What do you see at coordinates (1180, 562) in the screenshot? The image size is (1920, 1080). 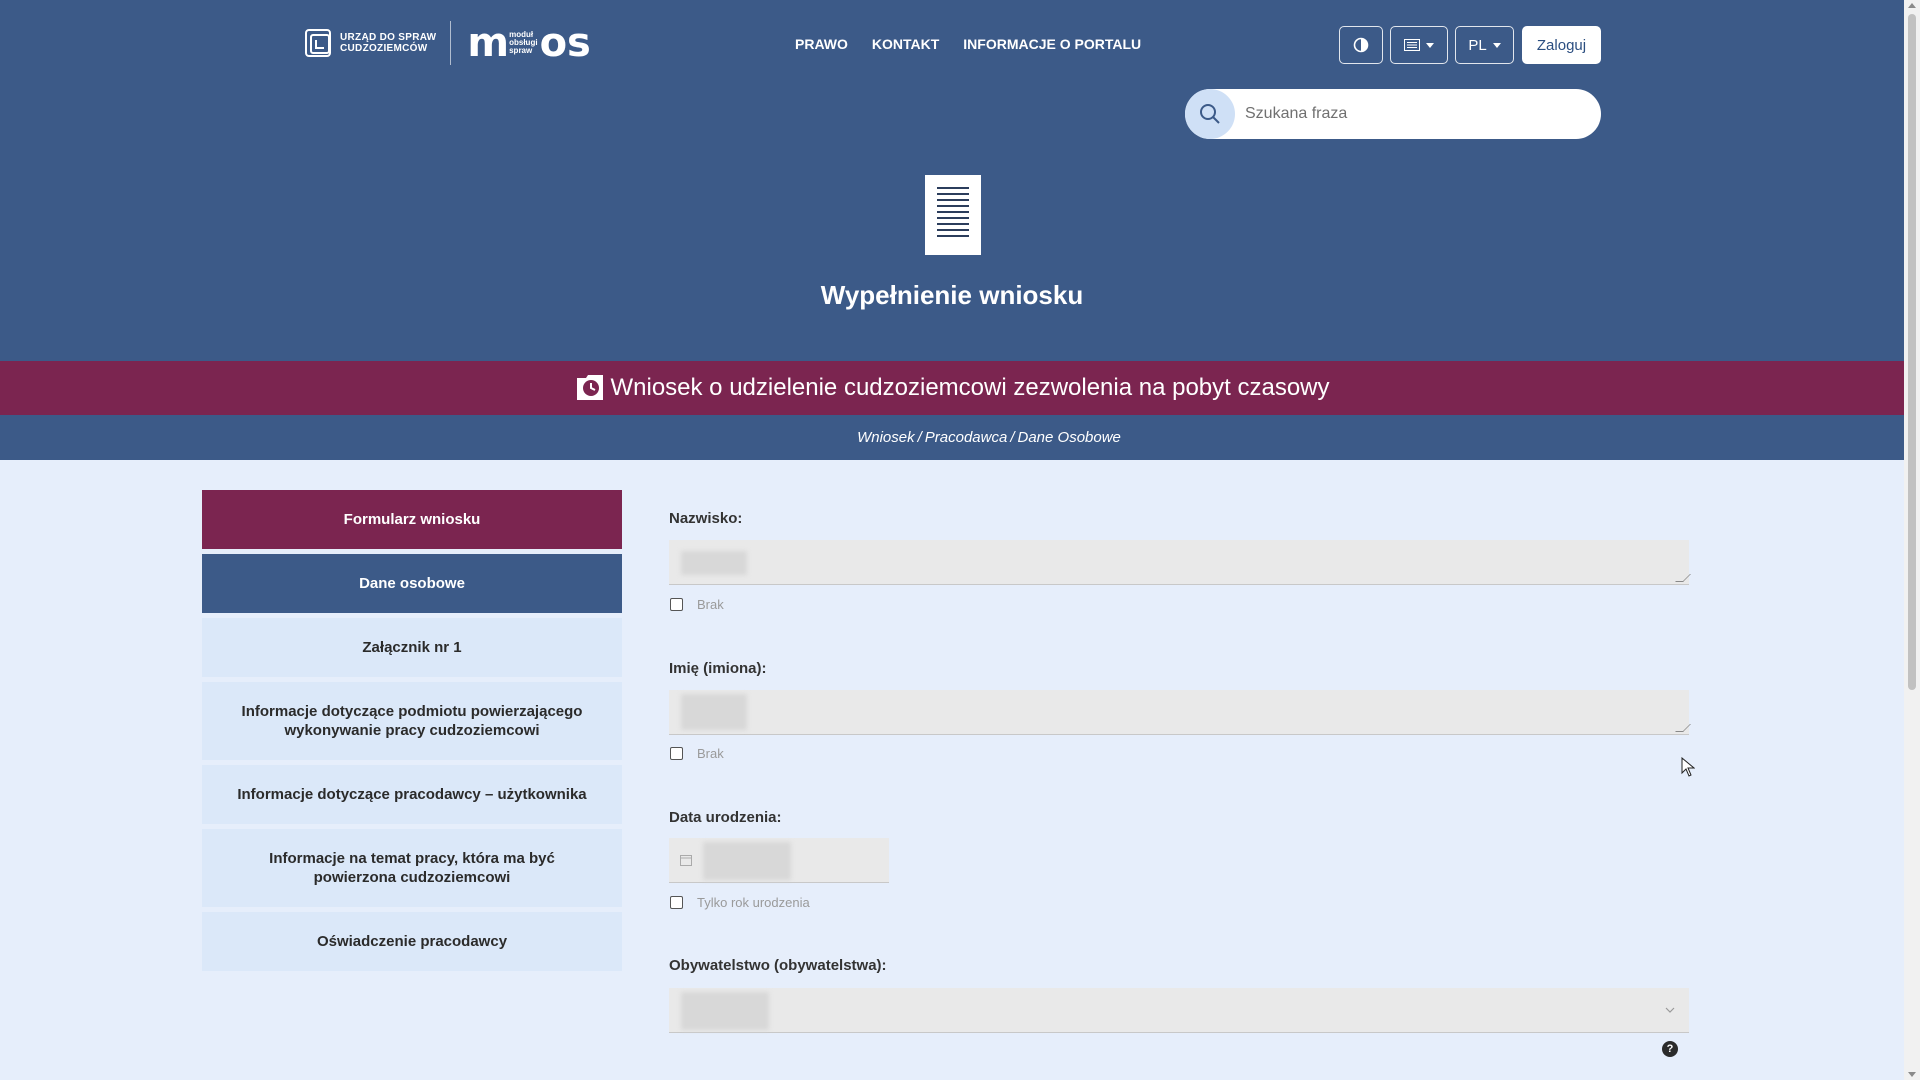 I see `surname-field` at bounding box center [1180, 562].